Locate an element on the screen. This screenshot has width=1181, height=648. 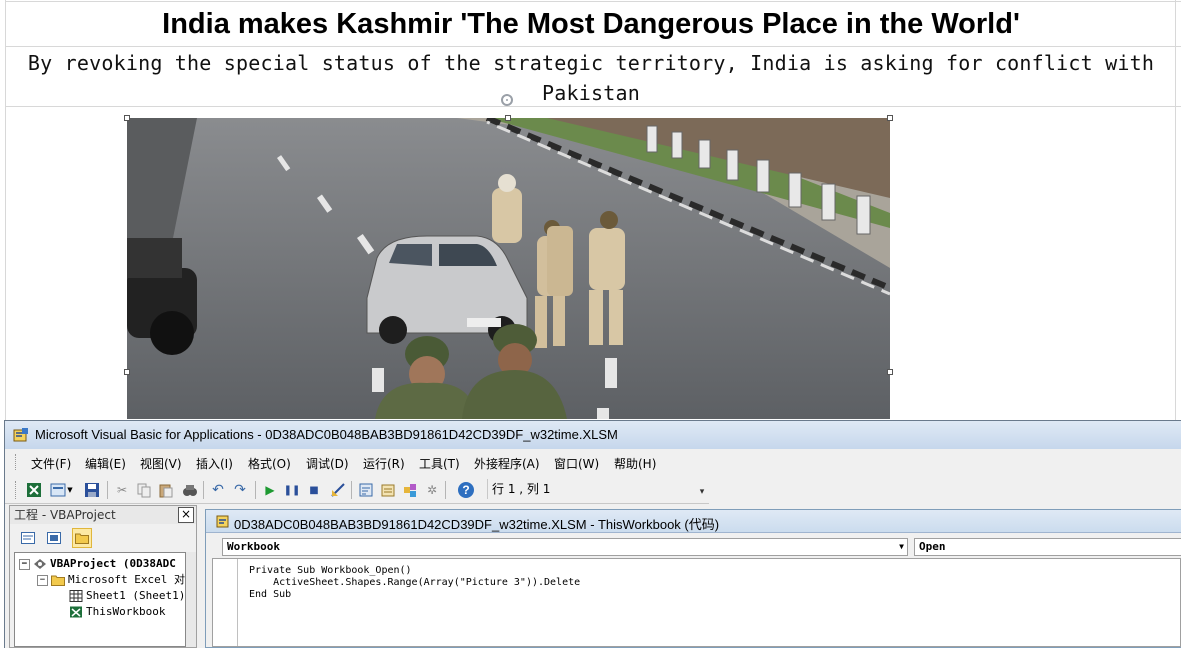
procedure-combo-value: Open is located at coordinates (932, 546).